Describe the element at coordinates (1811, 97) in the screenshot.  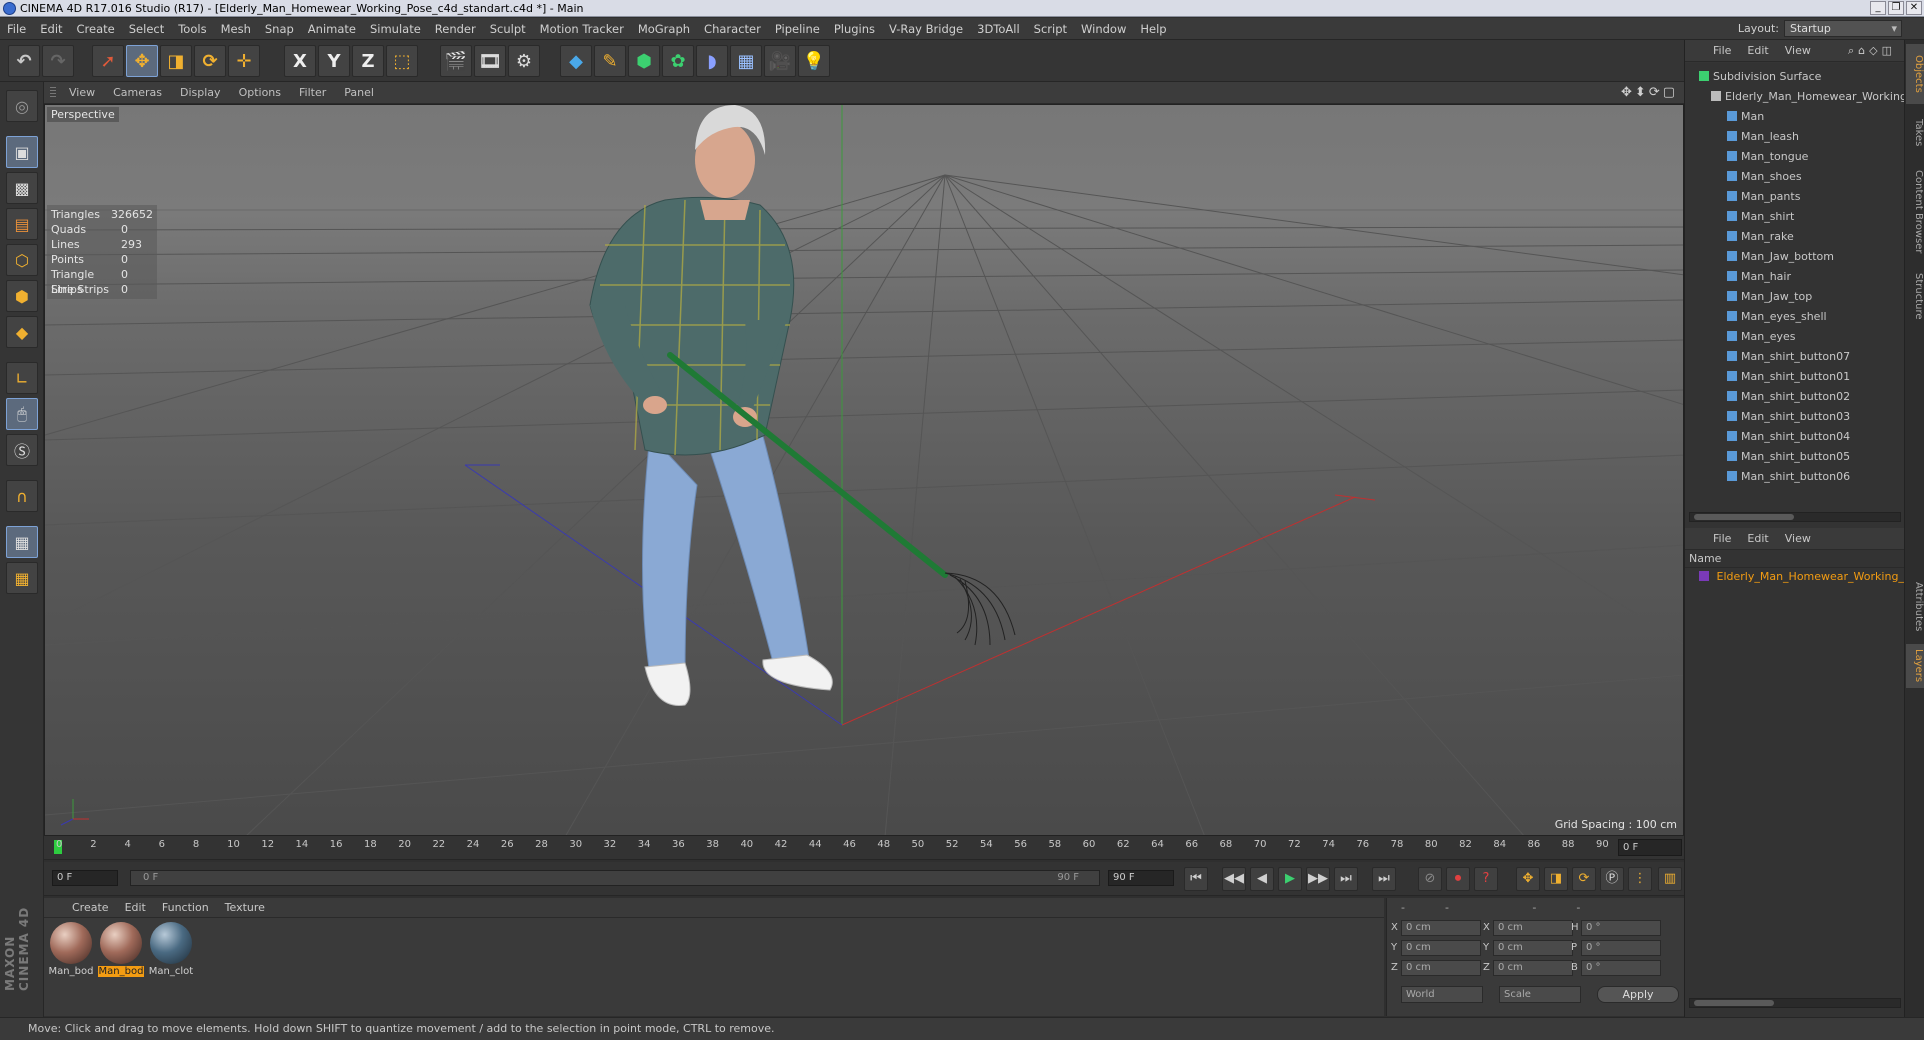
I see `object-row-group: Elderly_Man_Homewear_Working_` at that location.